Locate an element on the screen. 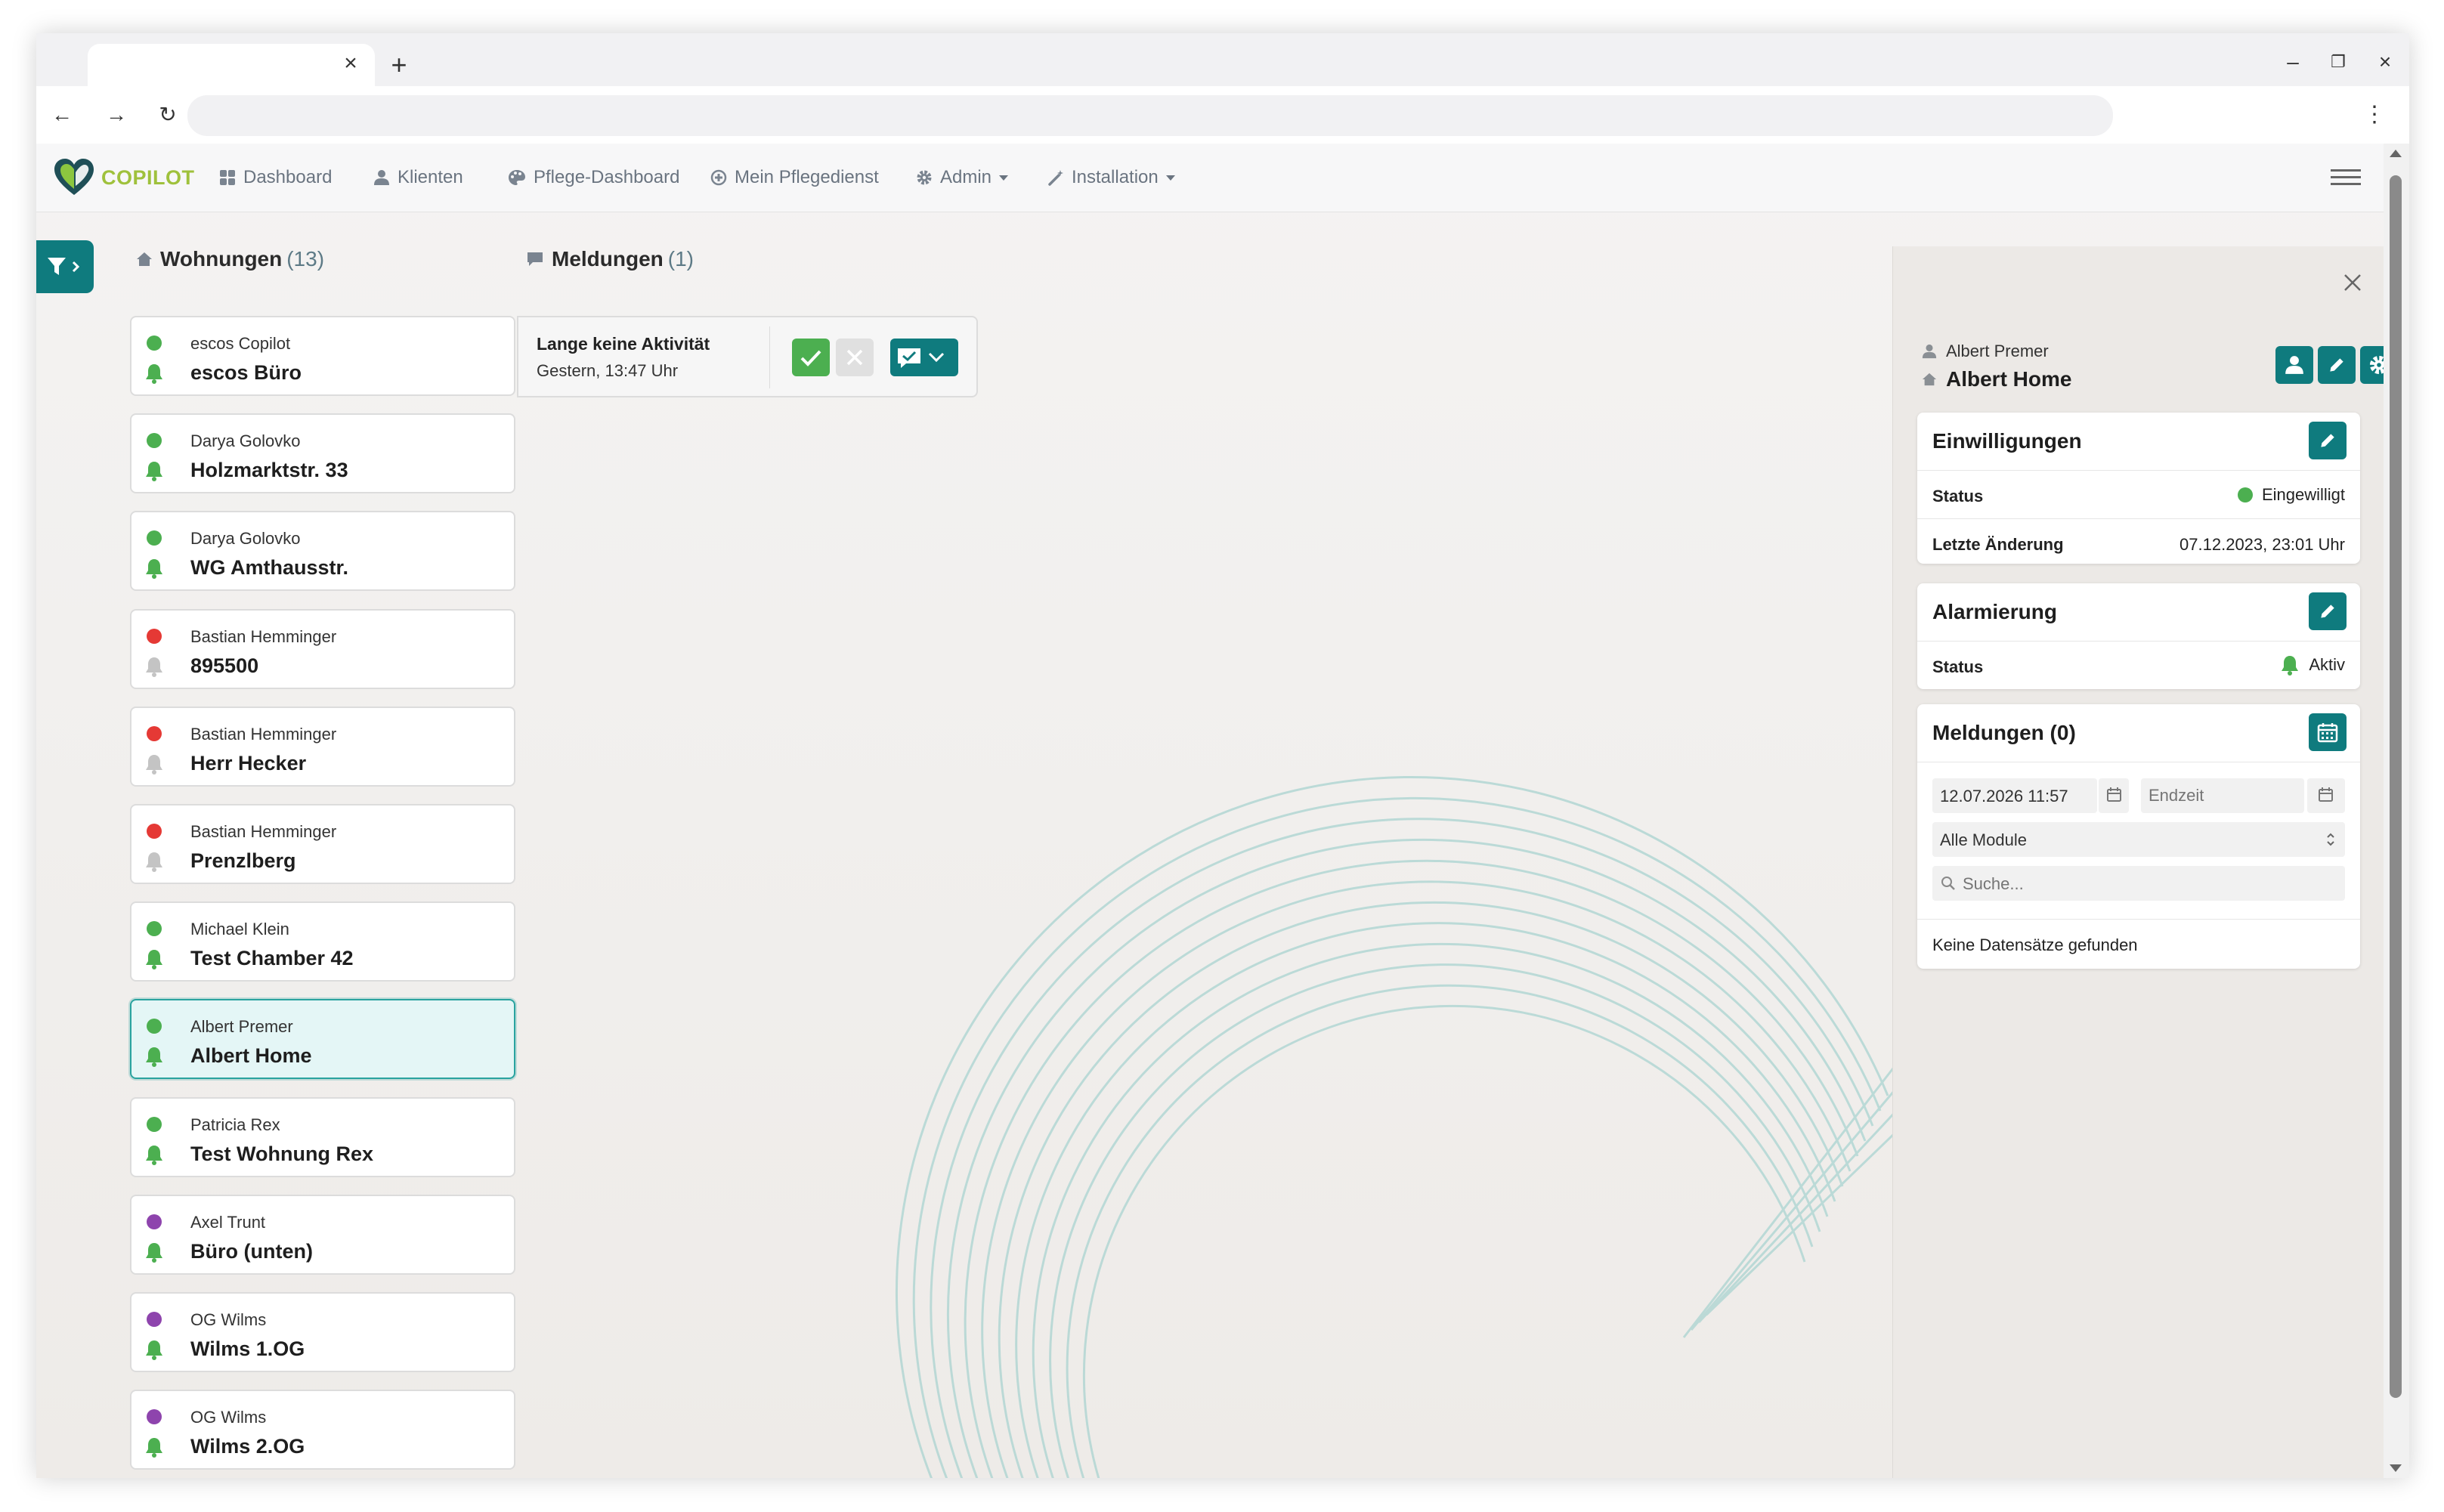  apartment-card: Patricia Rex Test Wohnung Rex is located at coordinates (322, 1137).